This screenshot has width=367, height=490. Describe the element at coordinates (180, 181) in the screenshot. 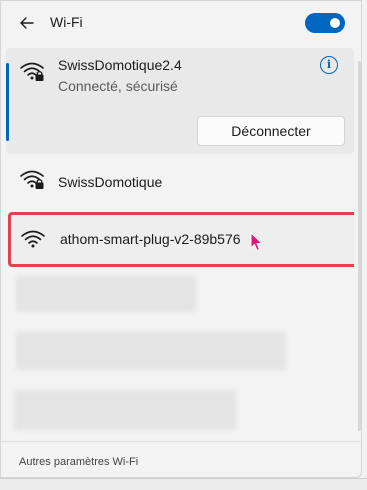

I see `network-item: SwissDomotique` at that location.